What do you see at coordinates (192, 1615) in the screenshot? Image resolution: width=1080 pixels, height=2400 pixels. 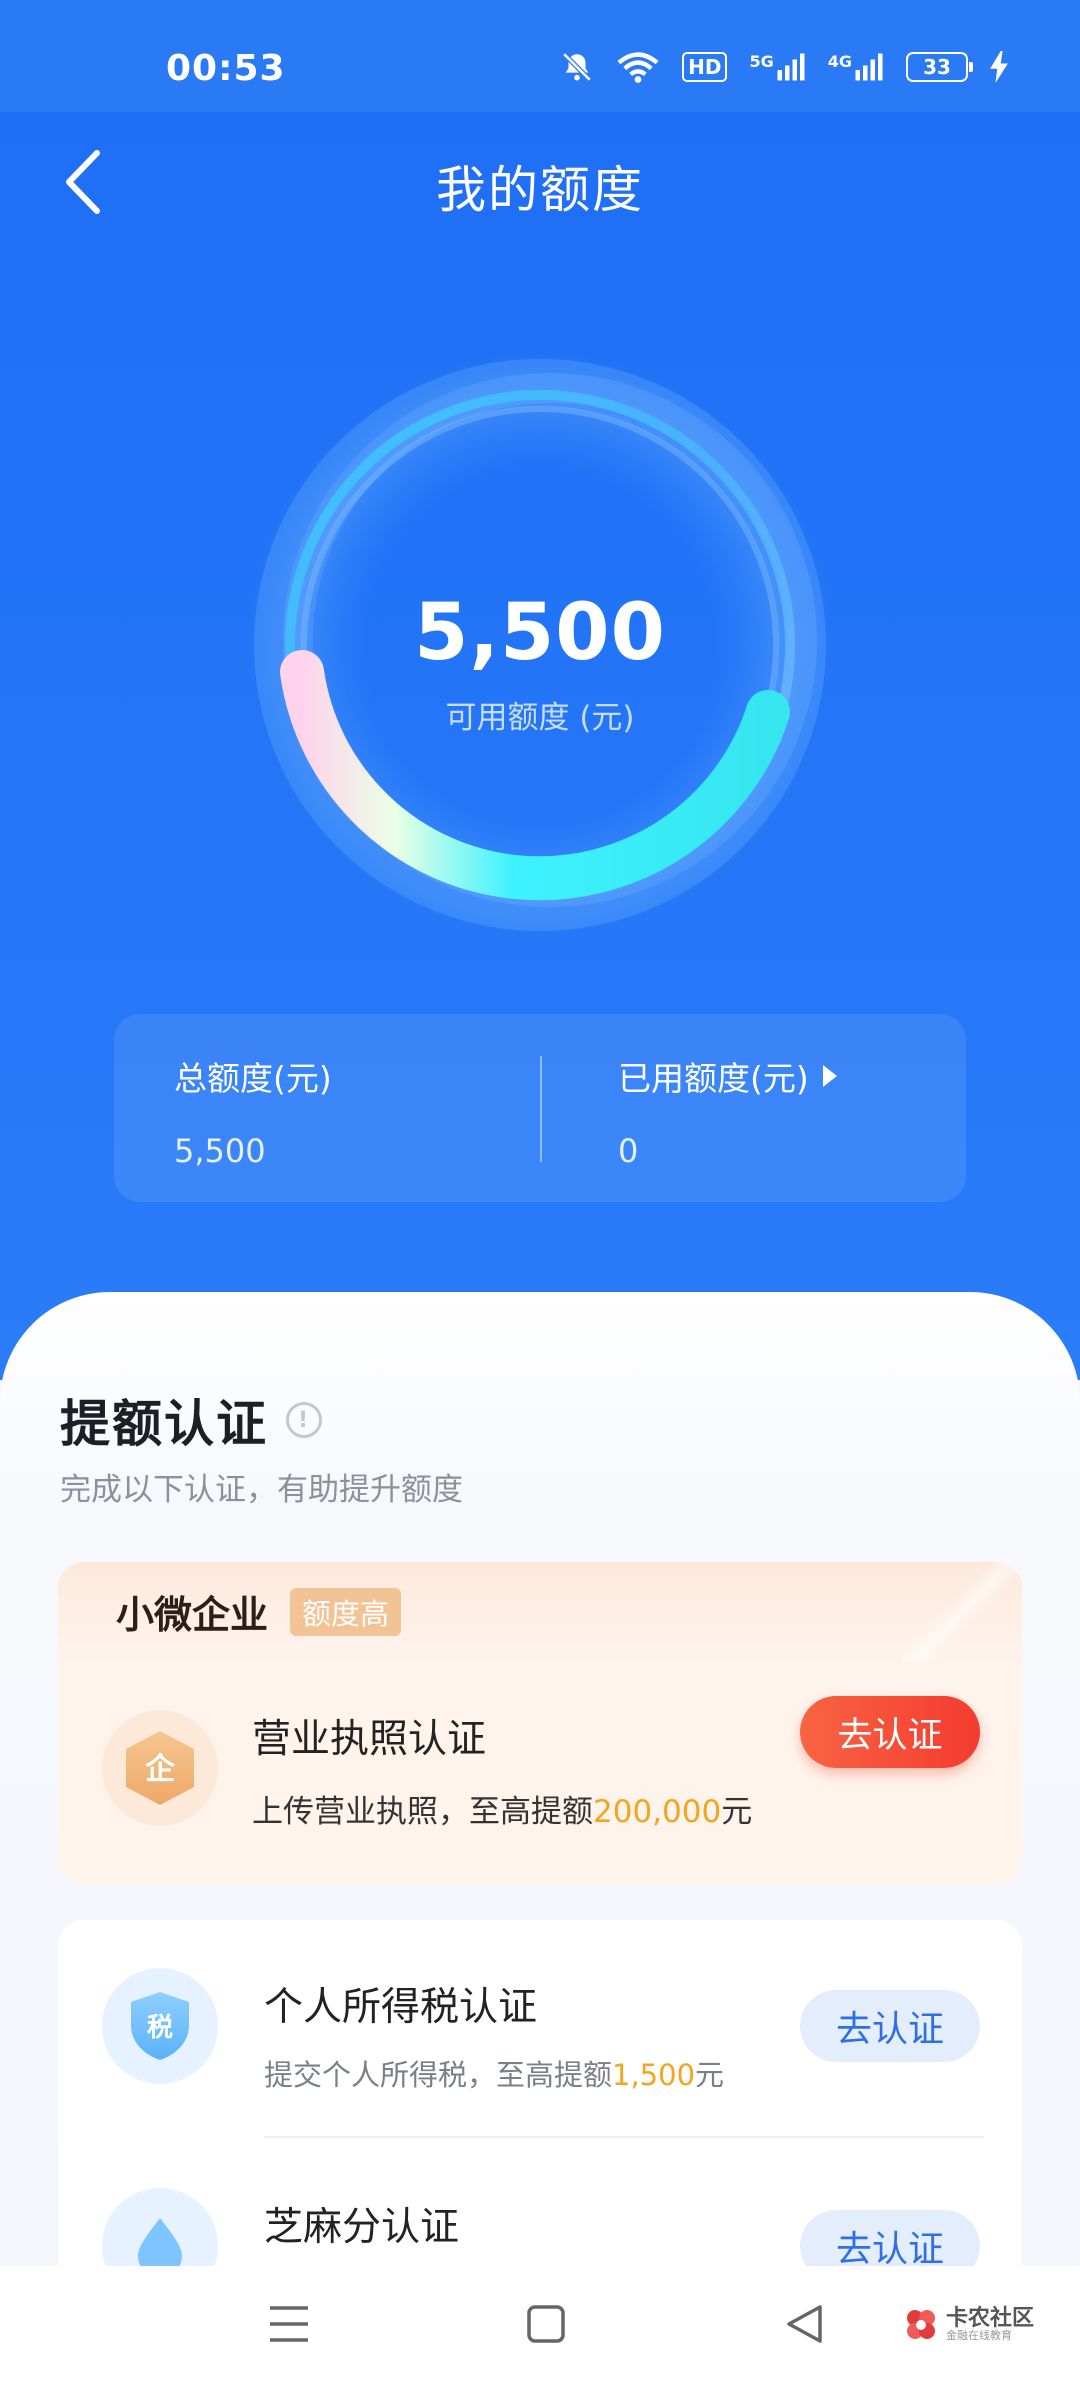 I see `small-business-title: 小微企业` at bounding box center [192, 1615].